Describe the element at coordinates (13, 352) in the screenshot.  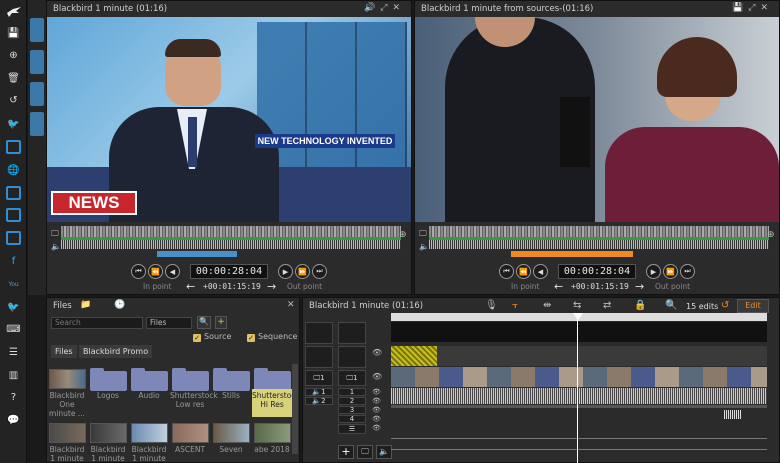
I see `list-icon: ☰` at that location.